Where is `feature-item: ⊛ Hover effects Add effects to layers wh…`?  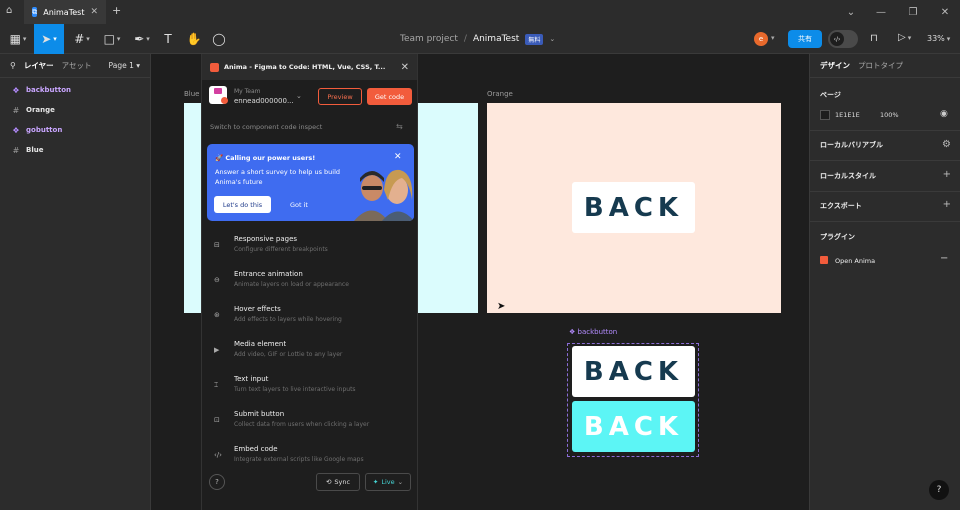 feature-item: ⊛ Hover effects Add effects to layers wh… is located at coordinates (310, 319).